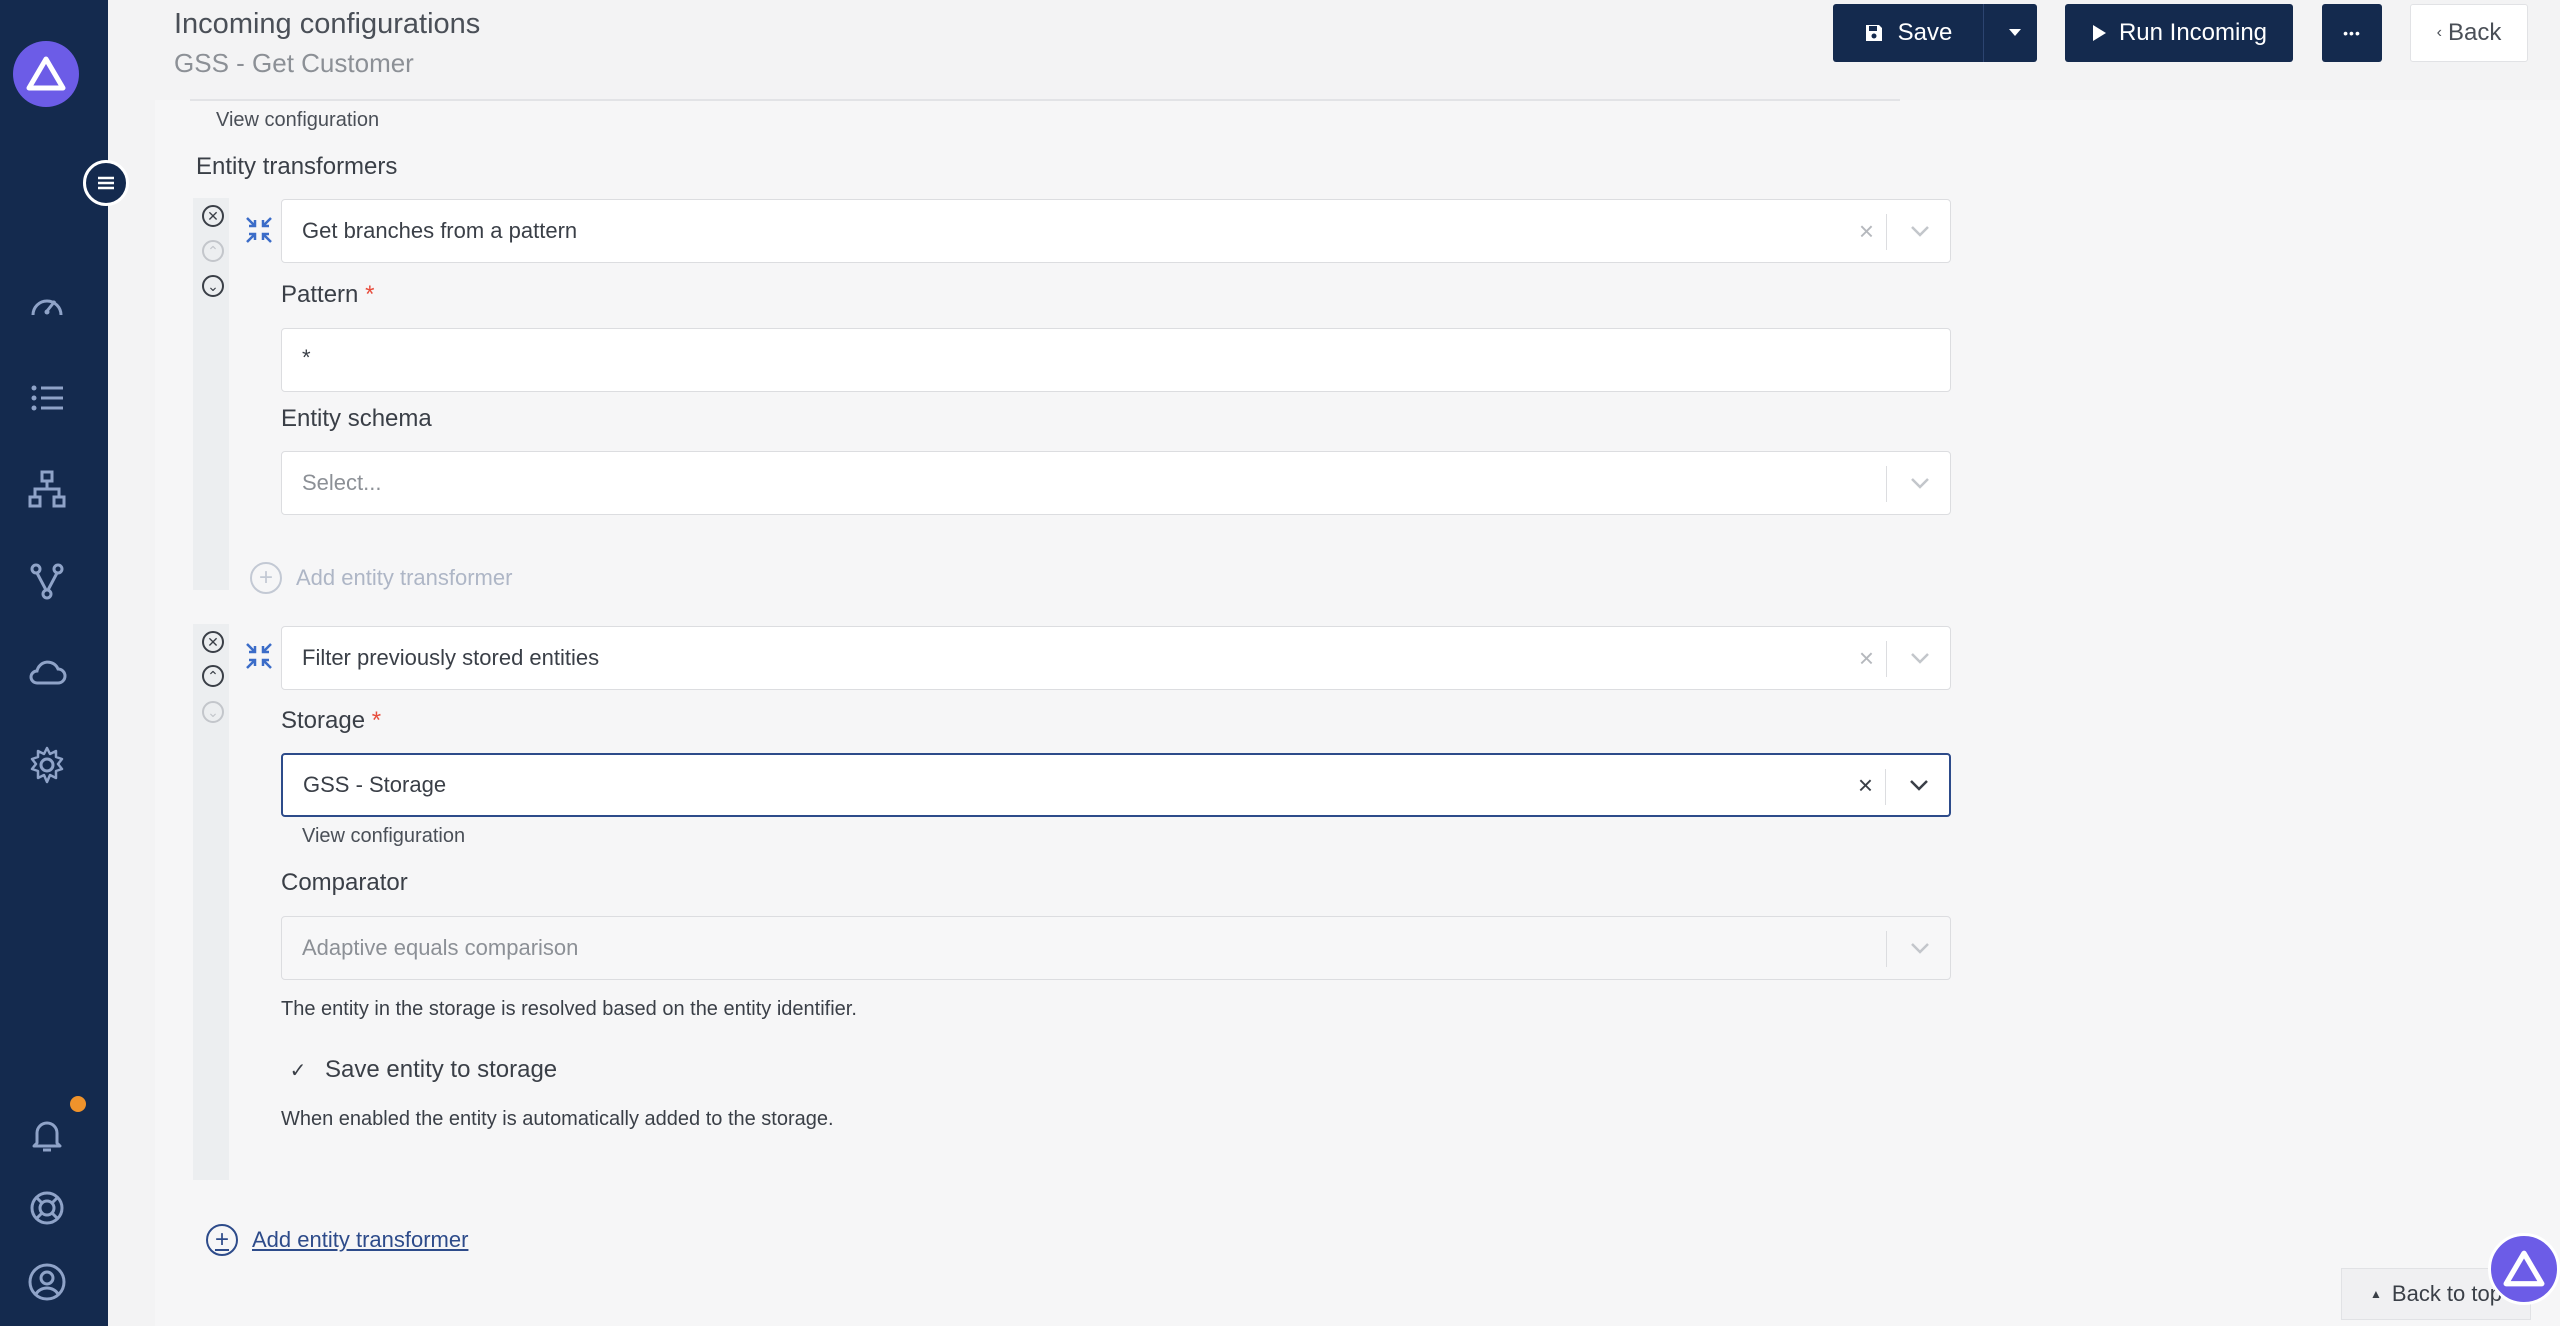 This screenshot has height=1326, width=2560. Describe the element at coordinates (1116, 360) in the screenshot. I see `pattern-input: *` at that location.